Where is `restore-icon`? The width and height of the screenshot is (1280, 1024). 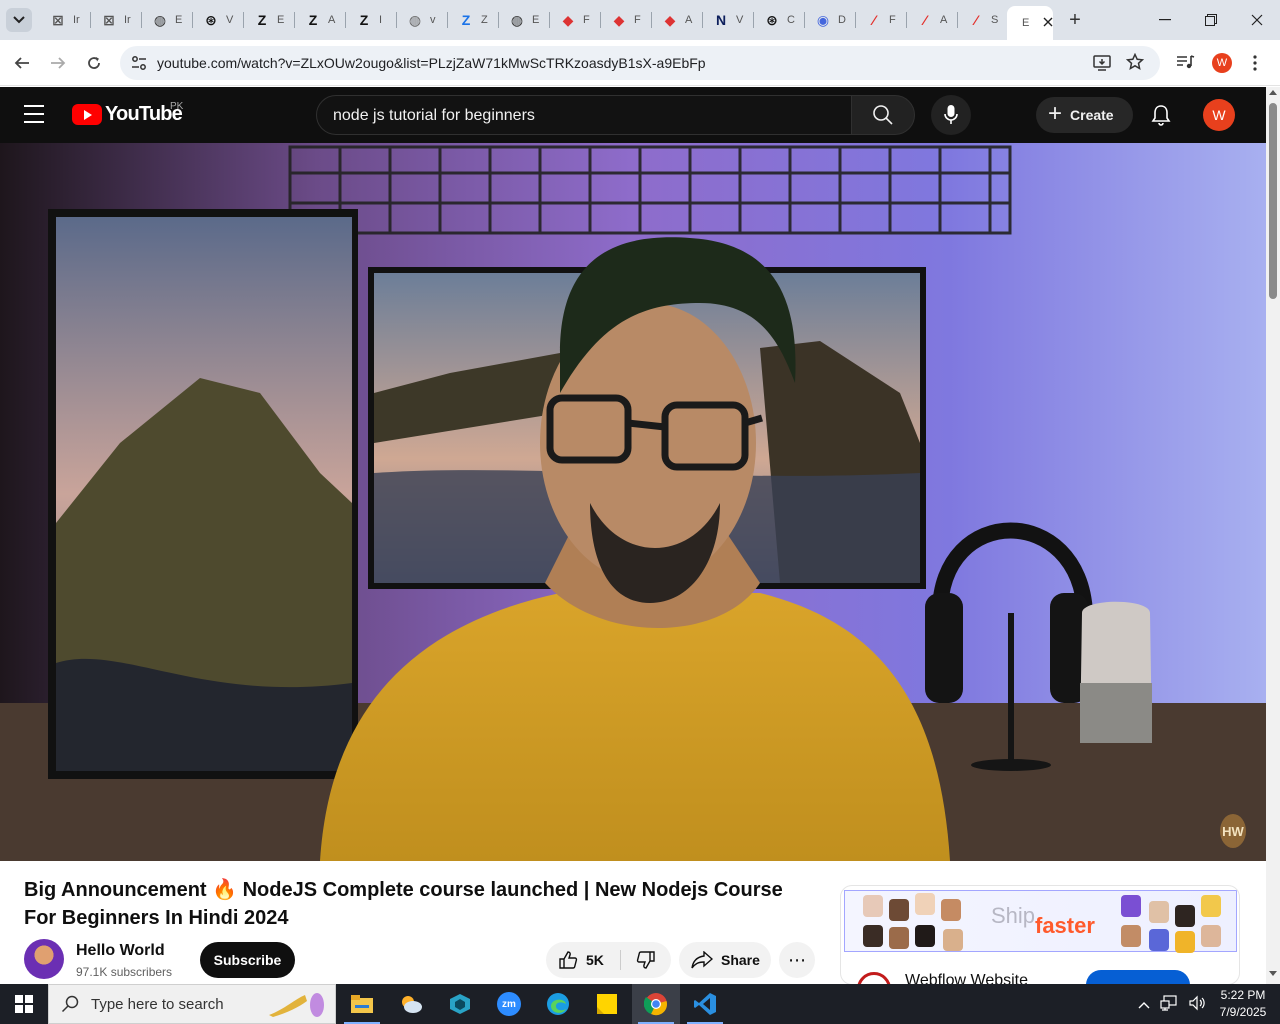 restore-icon is located at coordinates (1211, 20).